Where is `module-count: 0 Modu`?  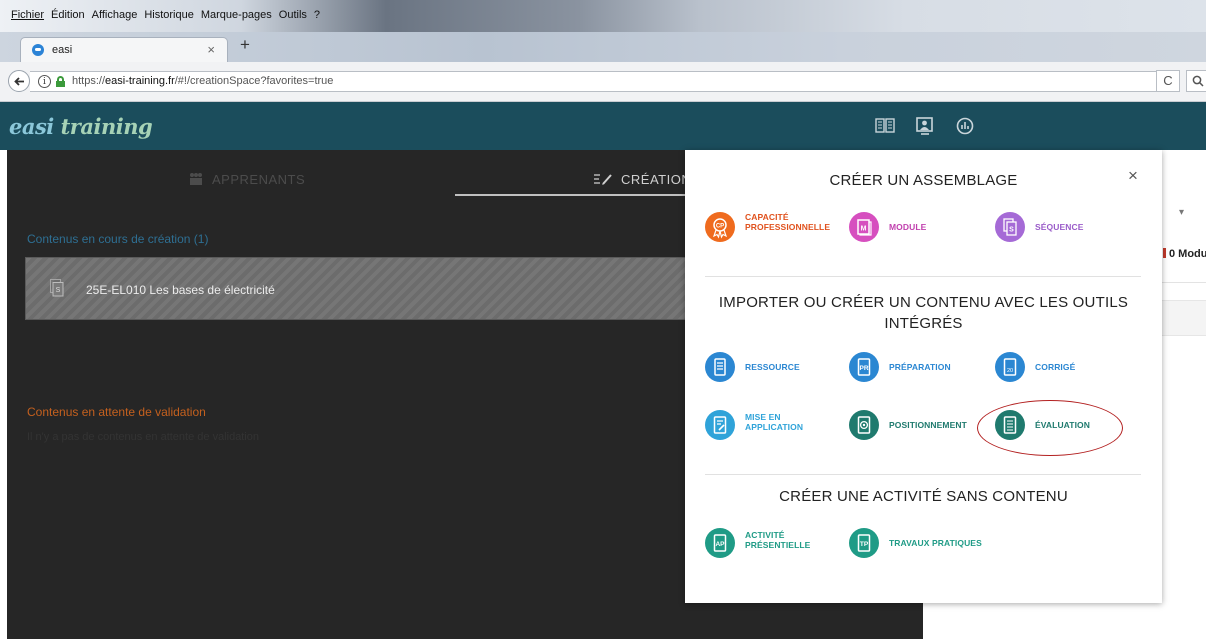 module-count: 0 Modu is located at coordinates (1184, 254).